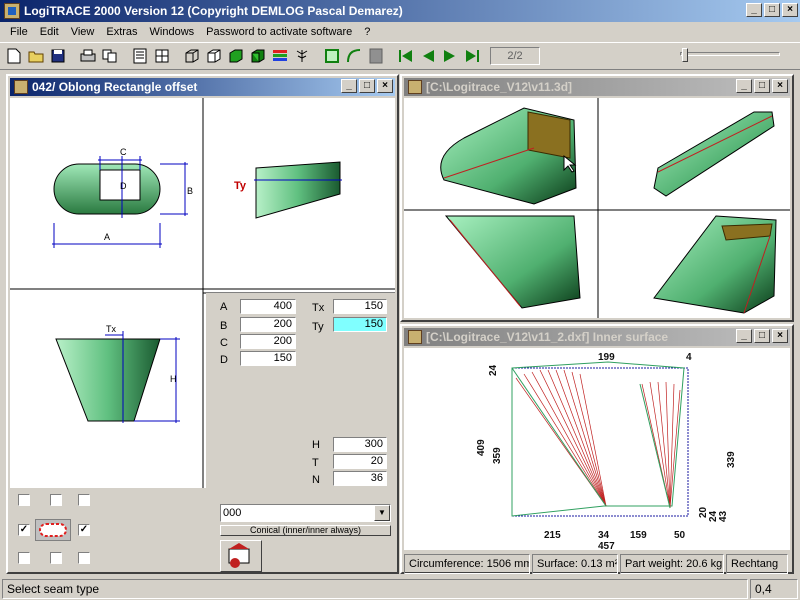  What do you see at coordinates (360, 478) in the screenshot?
I see `dim-n-field: 36` at bounding box center [360, 478].